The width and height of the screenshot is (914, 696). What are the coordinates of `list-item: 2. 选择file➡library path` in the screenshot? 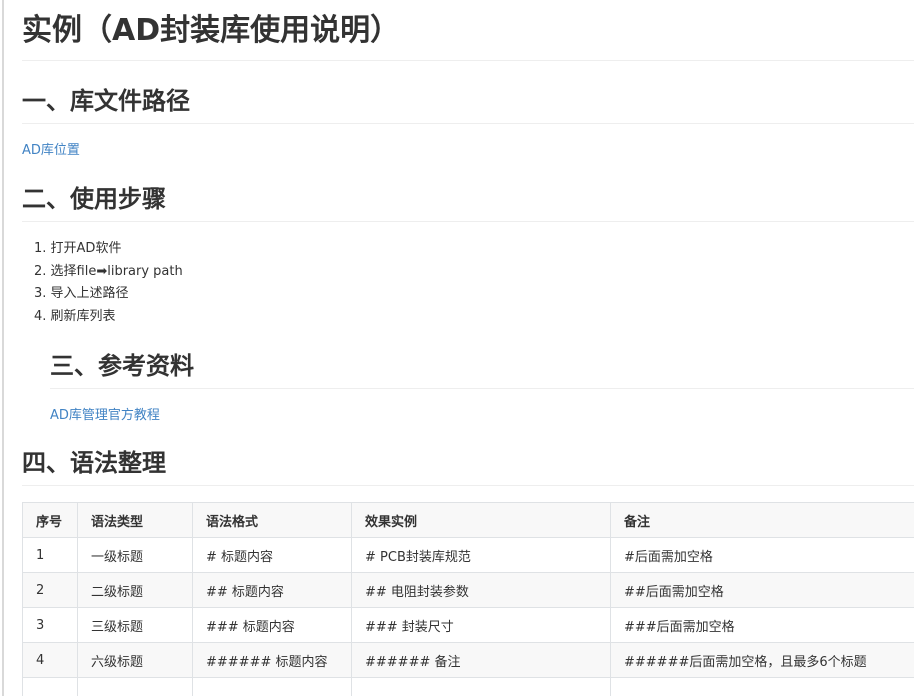 It's located at (108, 271).